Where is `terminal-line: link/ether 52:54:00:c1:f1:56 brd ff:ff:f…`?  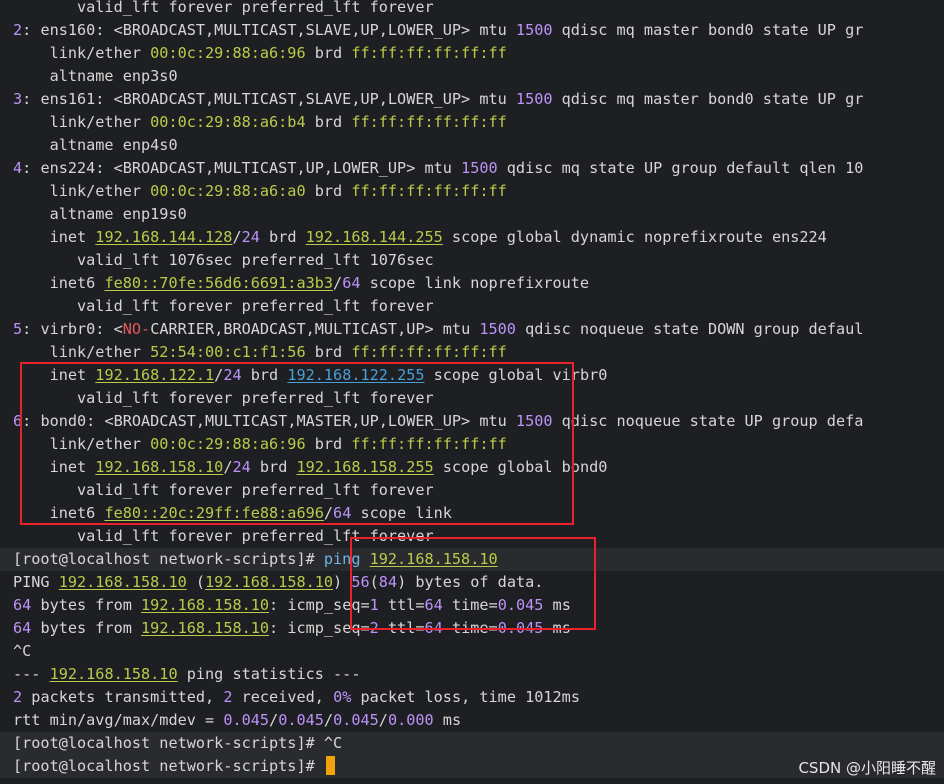 terminal-line: link/ether 52:54:00:c1:f1:56 brd ff:ff:f… is located at coordinates (472, 352).